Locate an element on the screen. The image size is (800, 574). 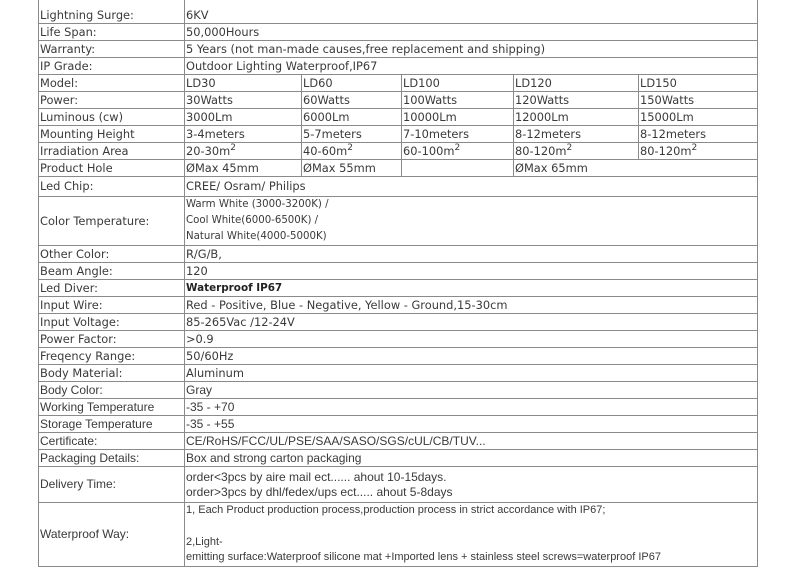
value: 6KV is located at coordinates (471, 12).